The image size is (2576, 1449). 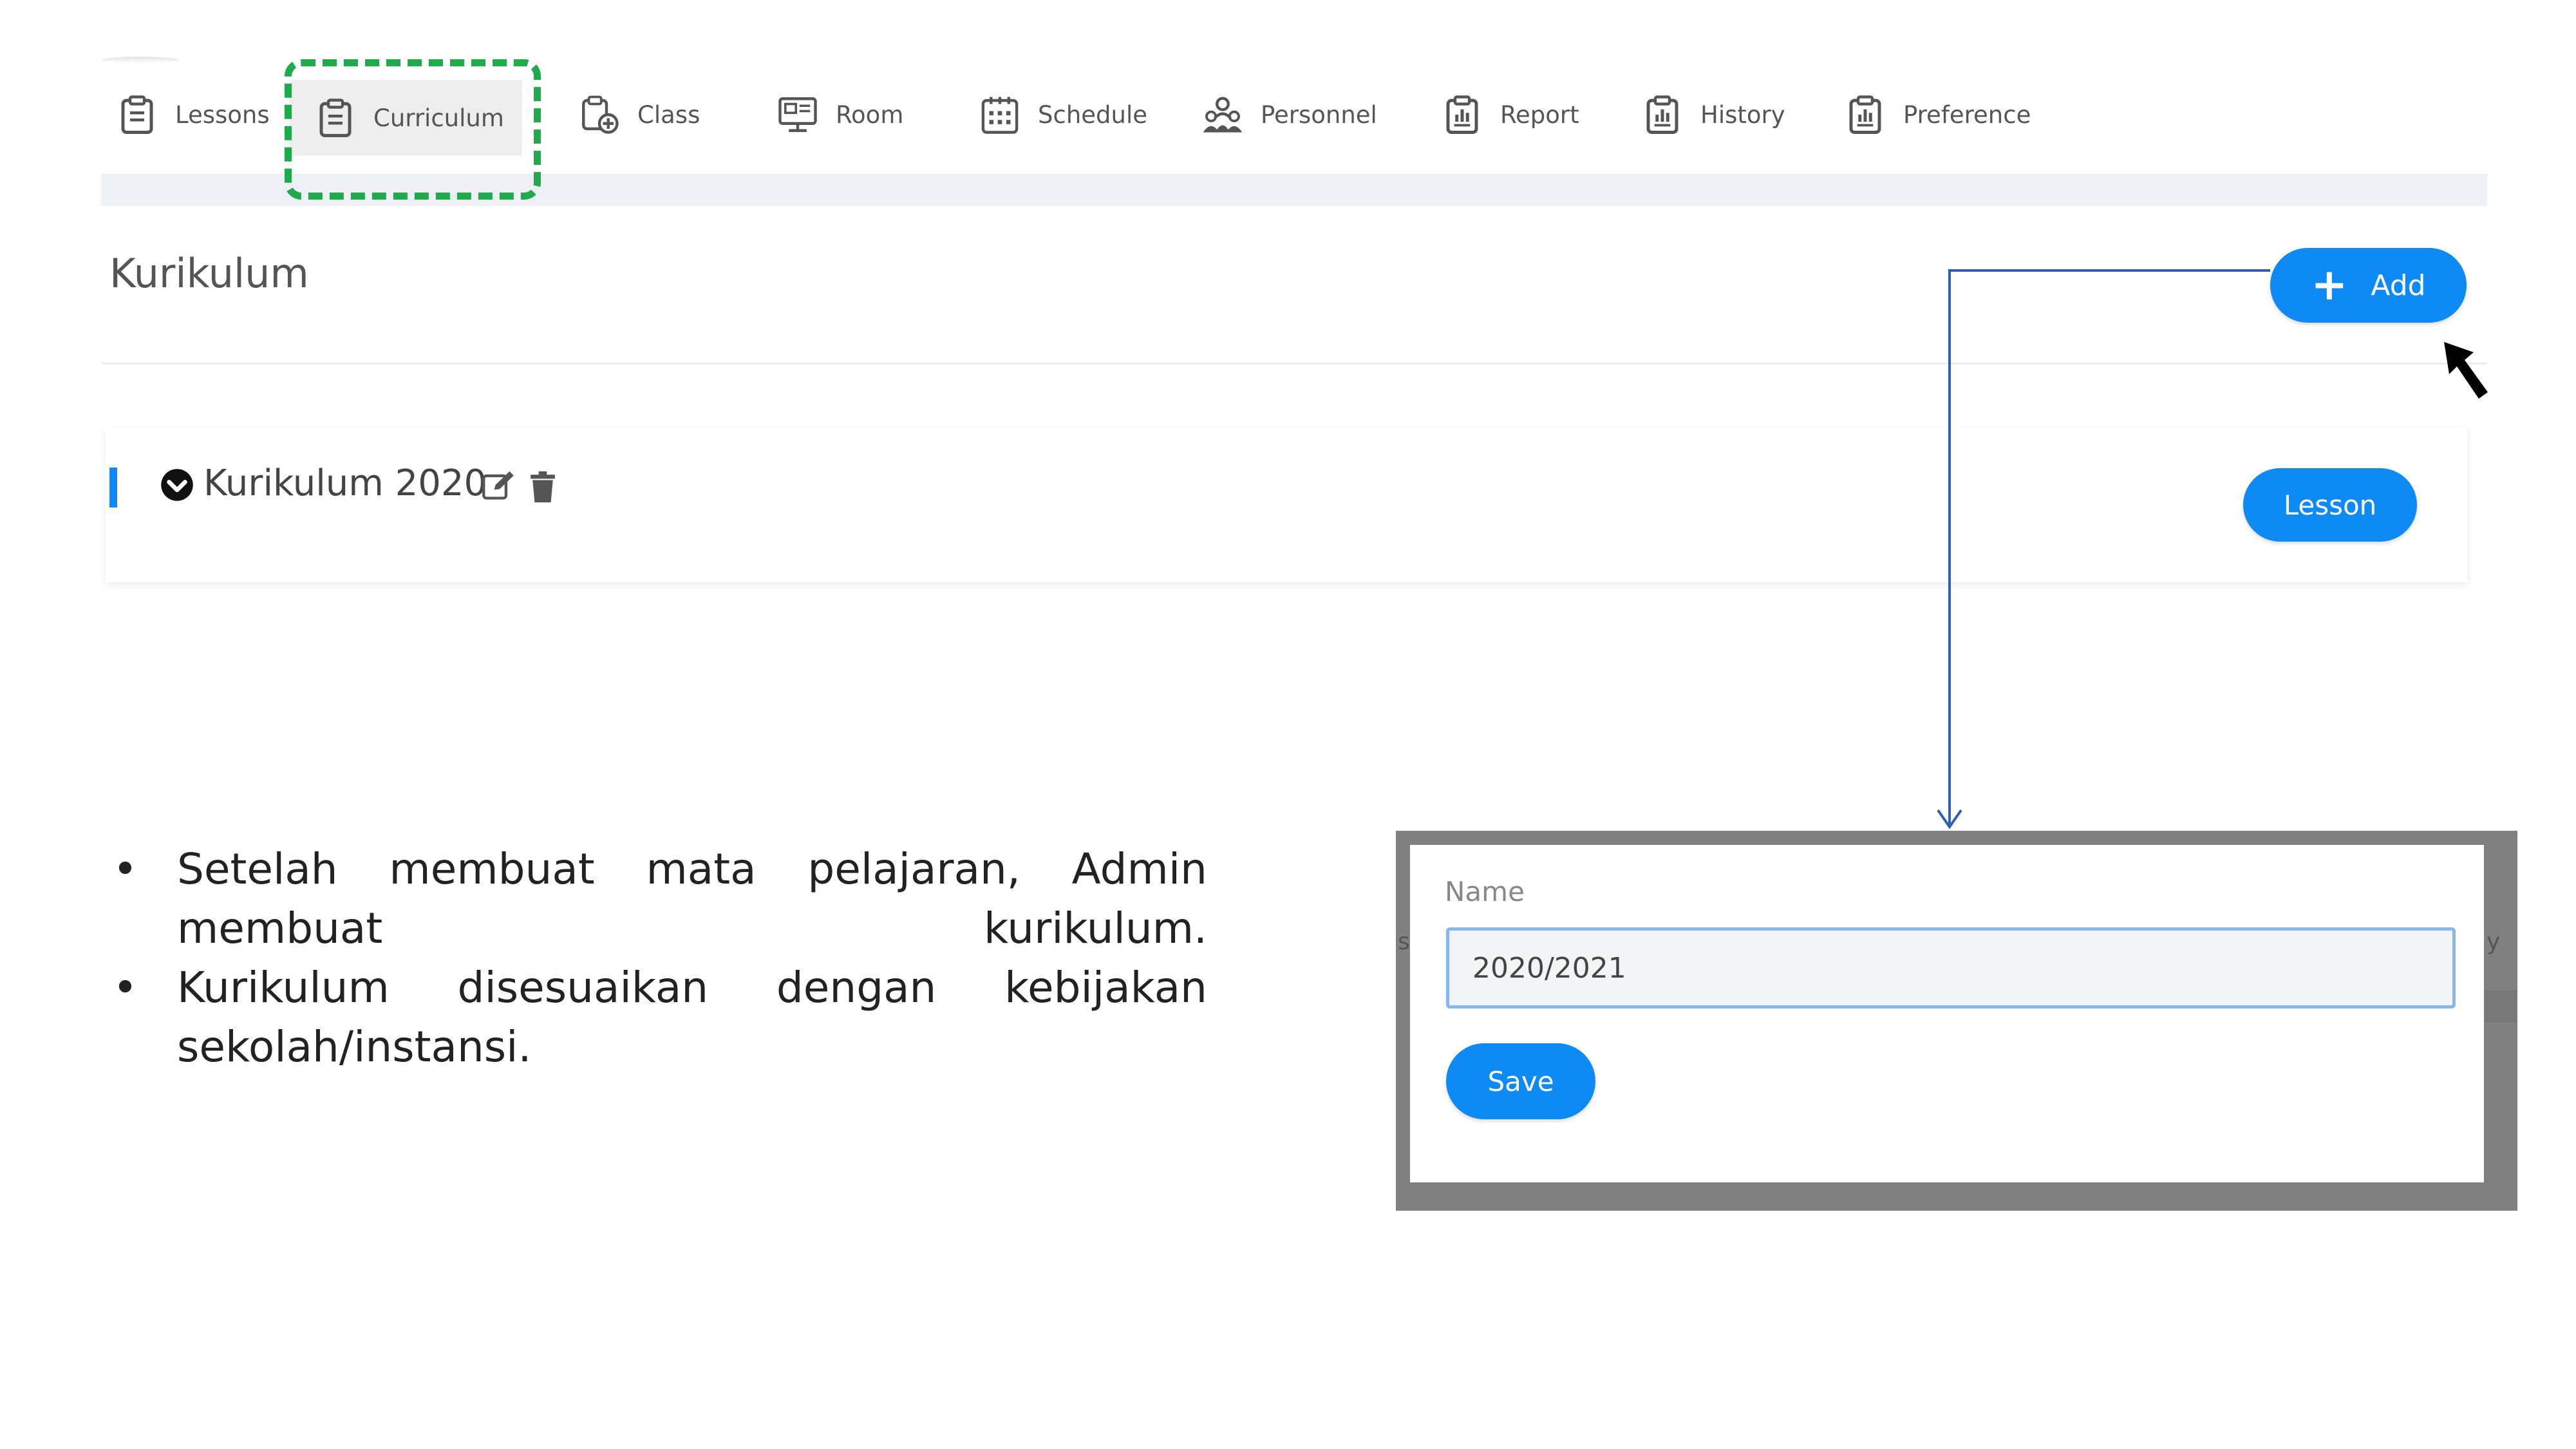 I want to click on preference-icon, so click(x=1865, y=115).